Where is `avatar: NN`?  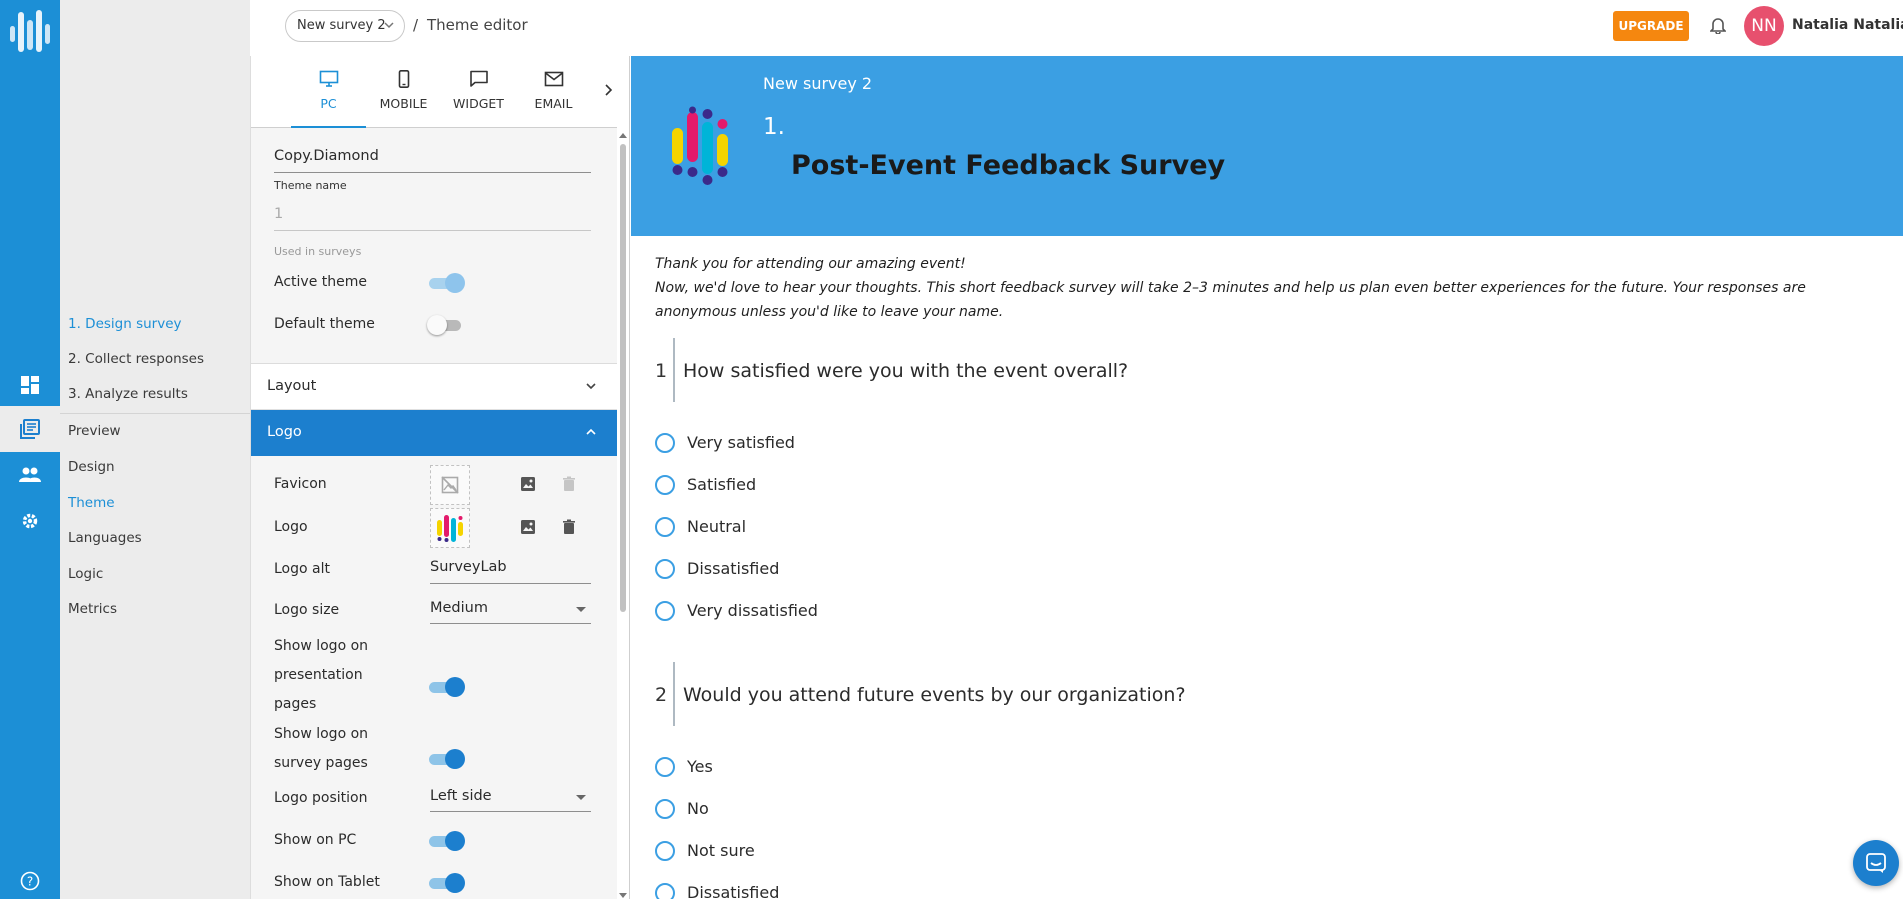 avatar: NN is located at coordinates (1764, 26).